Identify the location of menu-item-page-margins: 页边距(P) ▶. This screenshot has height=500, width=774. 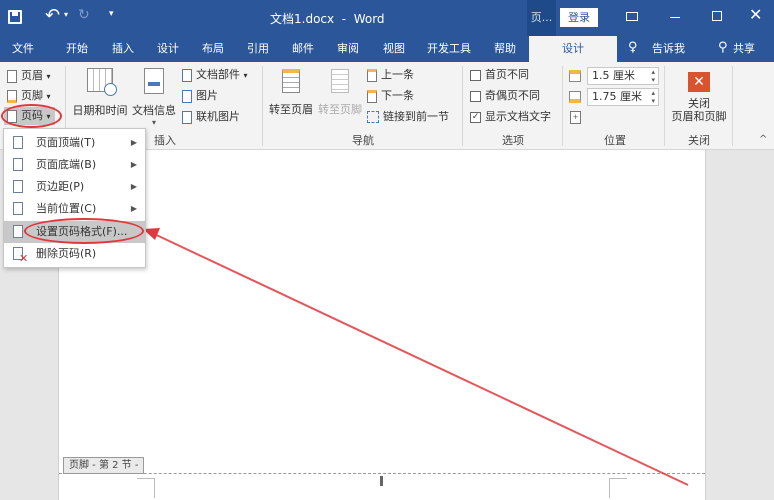
(74, 187).